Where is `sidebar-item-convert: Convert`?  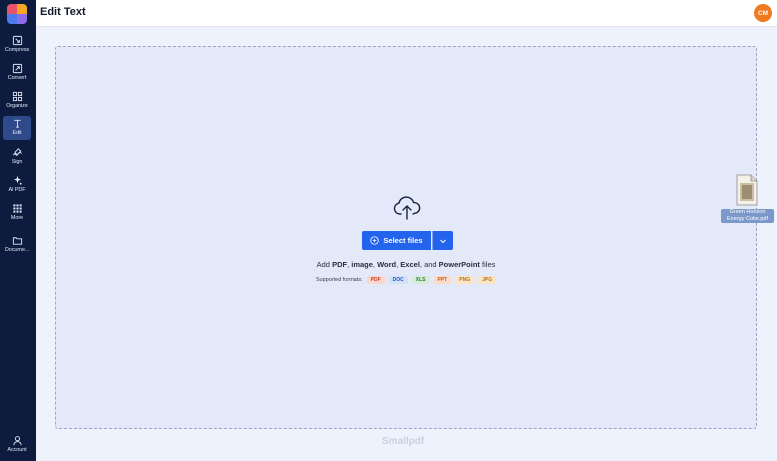 sidebar-item-convert: Convert is located at coordinates (17, 73).